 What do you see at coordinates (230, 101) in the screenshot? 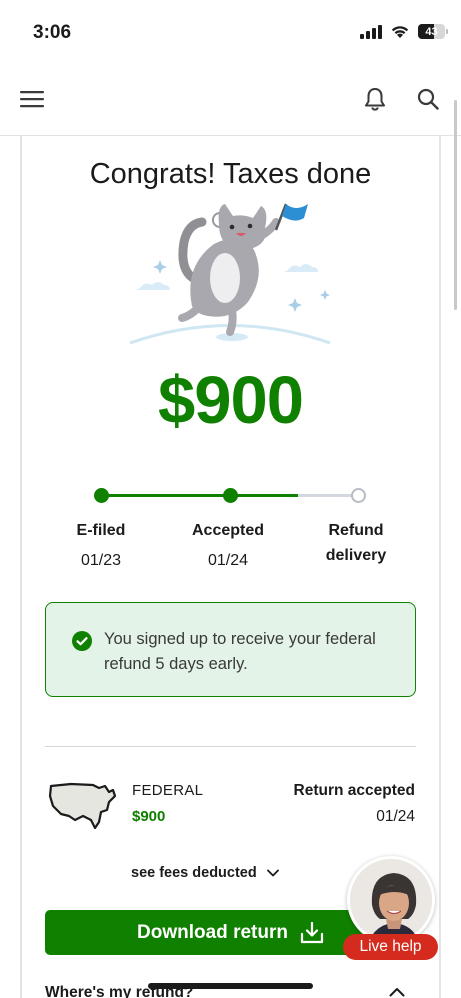
I see `app-header` at bounding box center [230, 101].